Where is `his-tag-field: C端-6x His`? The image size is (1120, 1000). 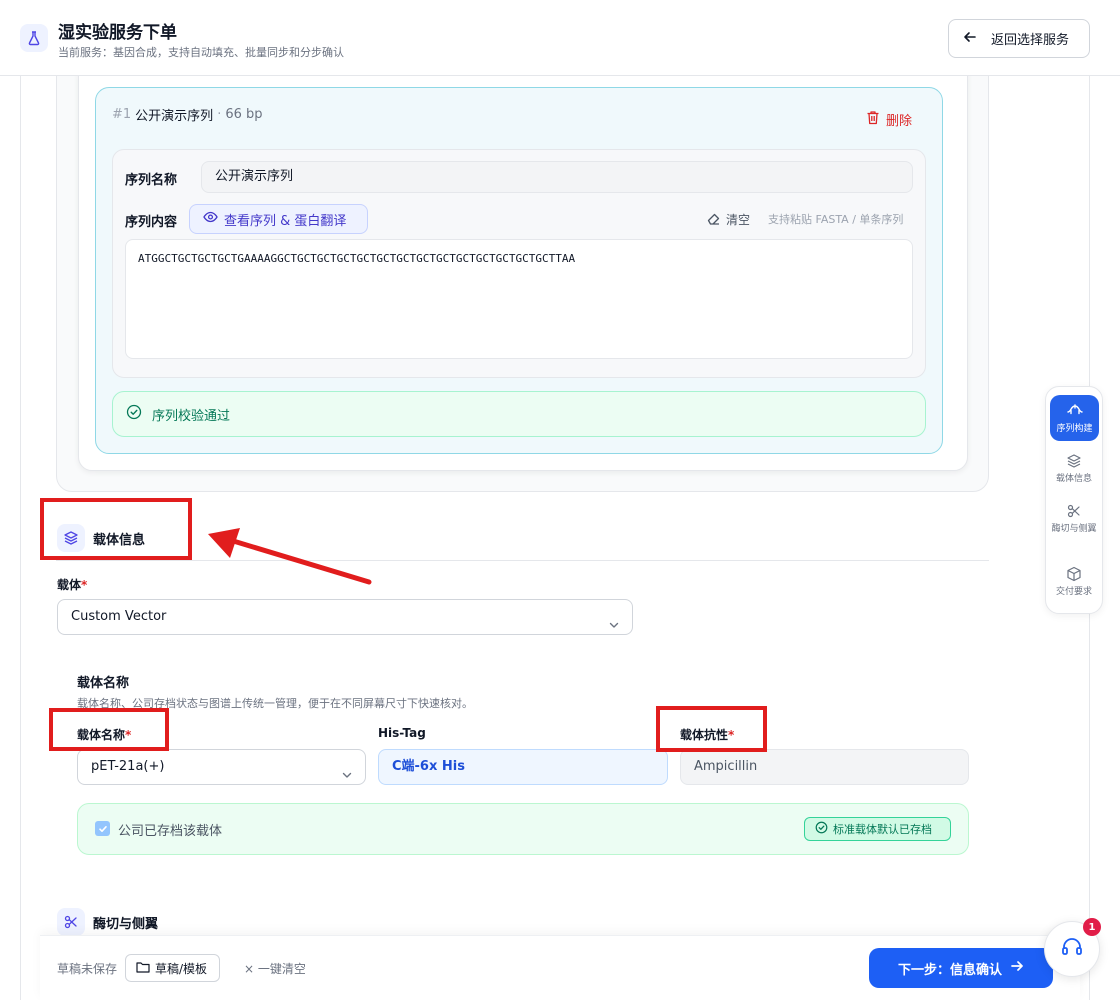 his-tag-field: C端-6x His is located at coordinates (523, 767).